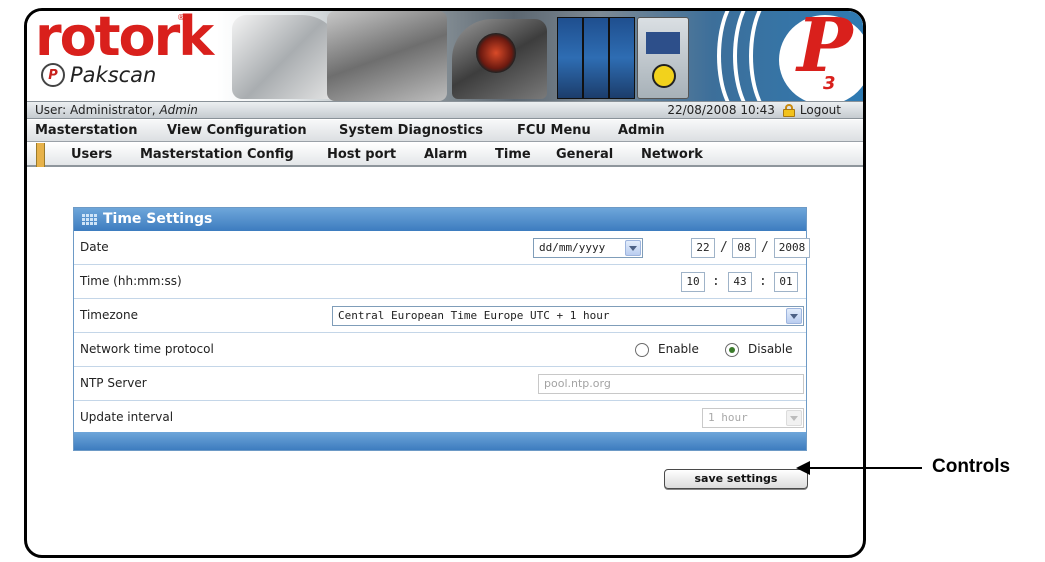  Describe the element at coordinates (770, 349) in the screenshot. I see `ntp-disable-label: Disable` at that location.